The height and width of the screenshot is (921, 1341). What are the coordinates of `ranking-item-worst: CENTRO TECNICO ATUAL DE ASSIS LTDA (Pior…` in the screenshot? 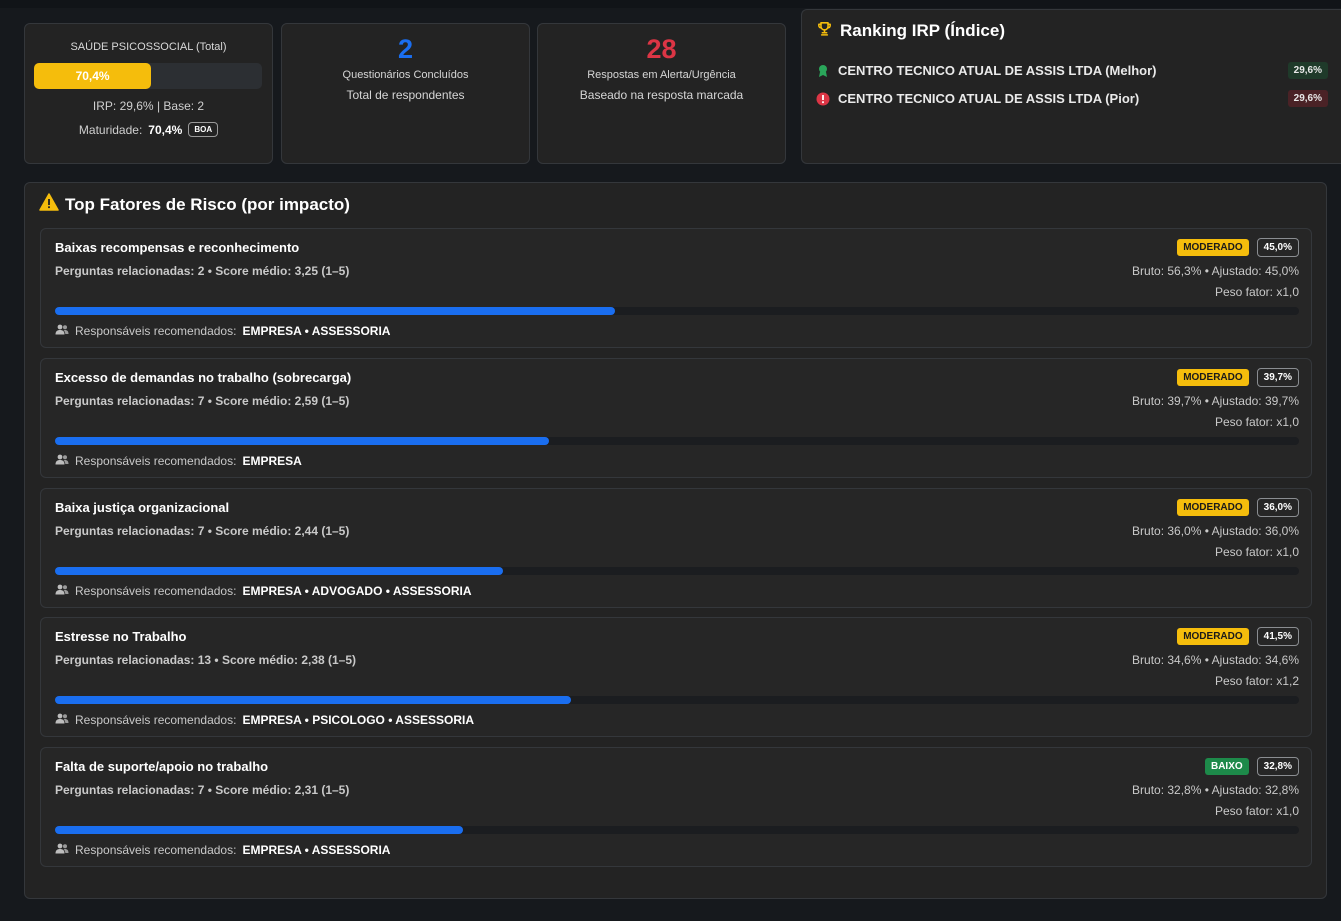 It's located at (1072, 98).